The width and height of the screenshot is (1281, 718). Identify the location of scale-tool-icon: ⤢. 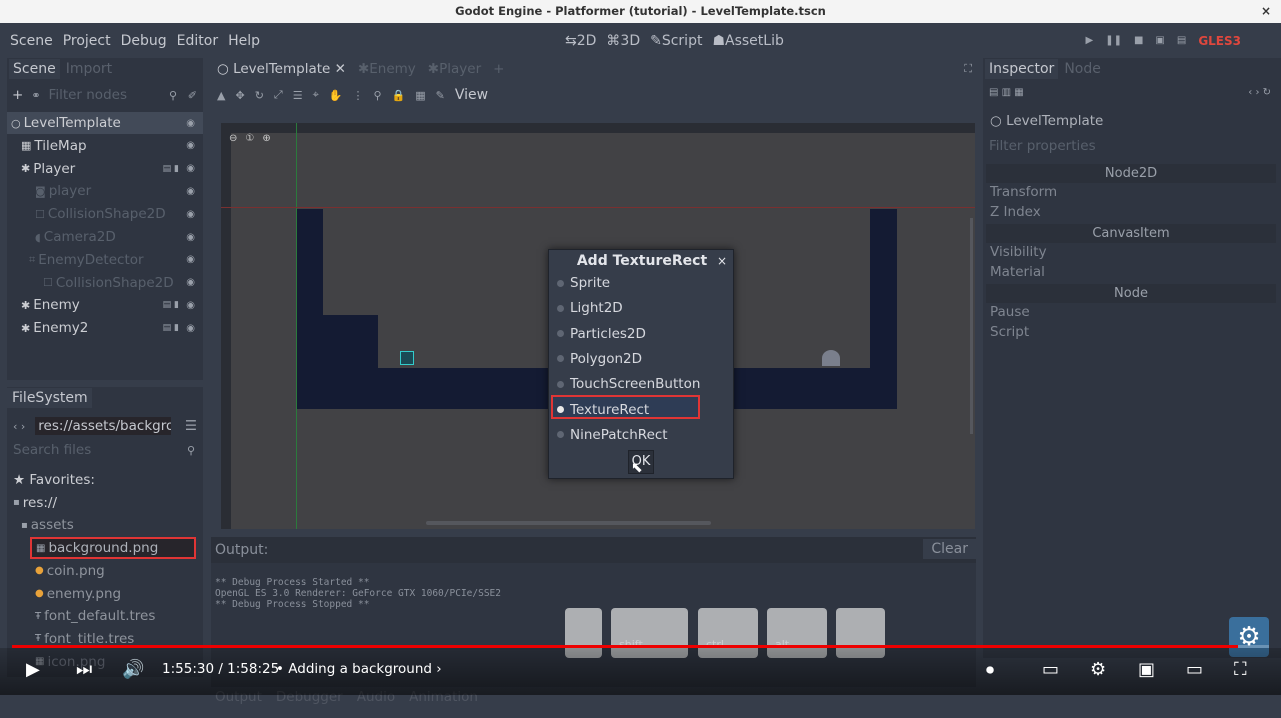
(278, 95).